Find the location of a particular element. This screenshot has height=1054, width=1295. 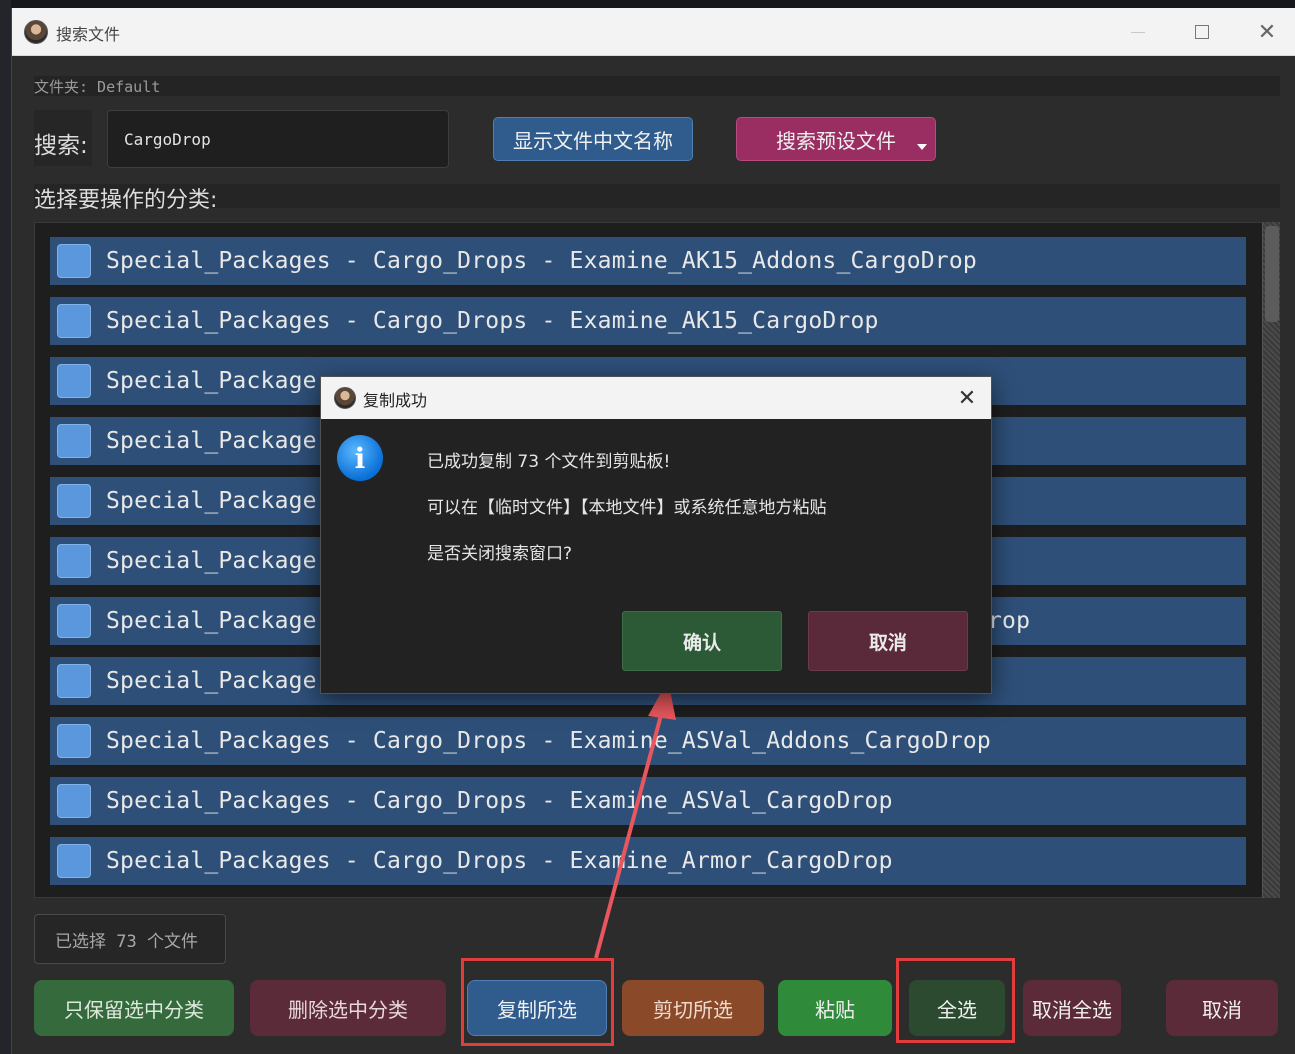

dialog-message-line1: 已成功复制 73 个文件到剪贴板! is located at coordinates (549, 462).